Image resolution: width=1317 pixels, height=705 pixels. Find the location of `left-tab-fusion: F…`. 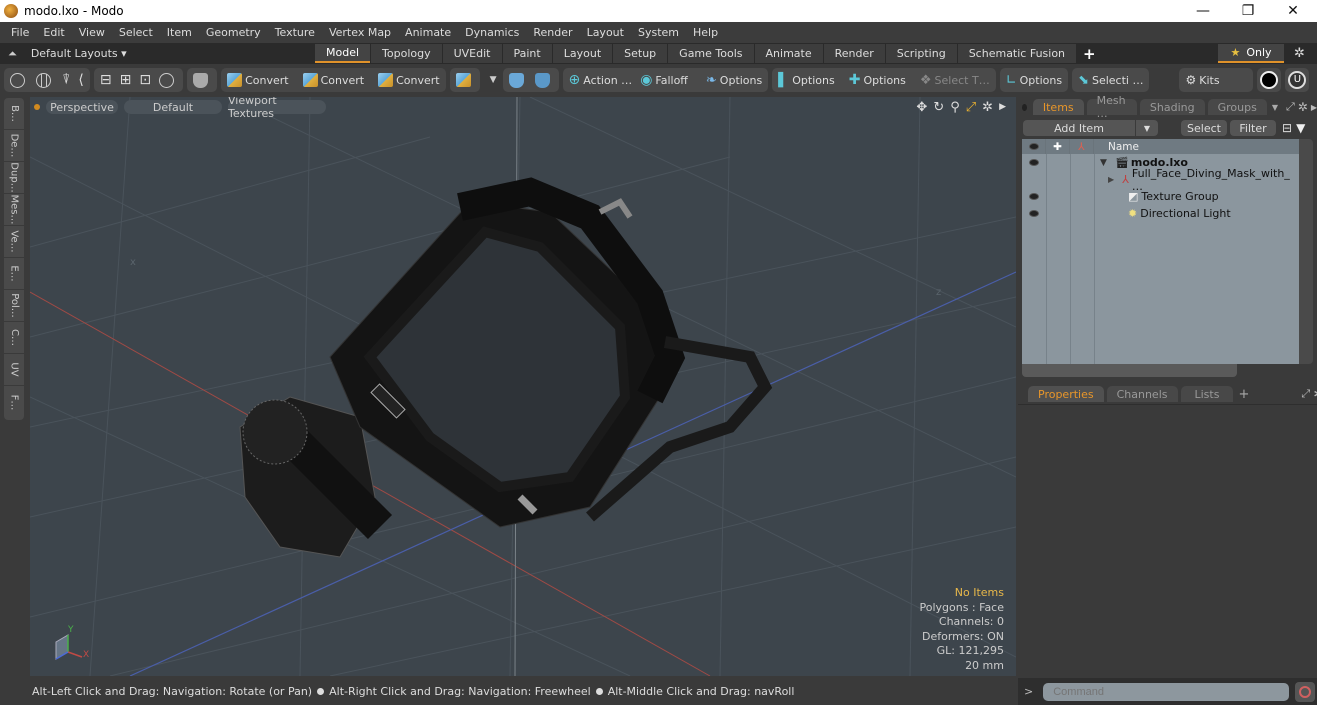

left-tab-fusion: F… is located at coordinates (14, 402).